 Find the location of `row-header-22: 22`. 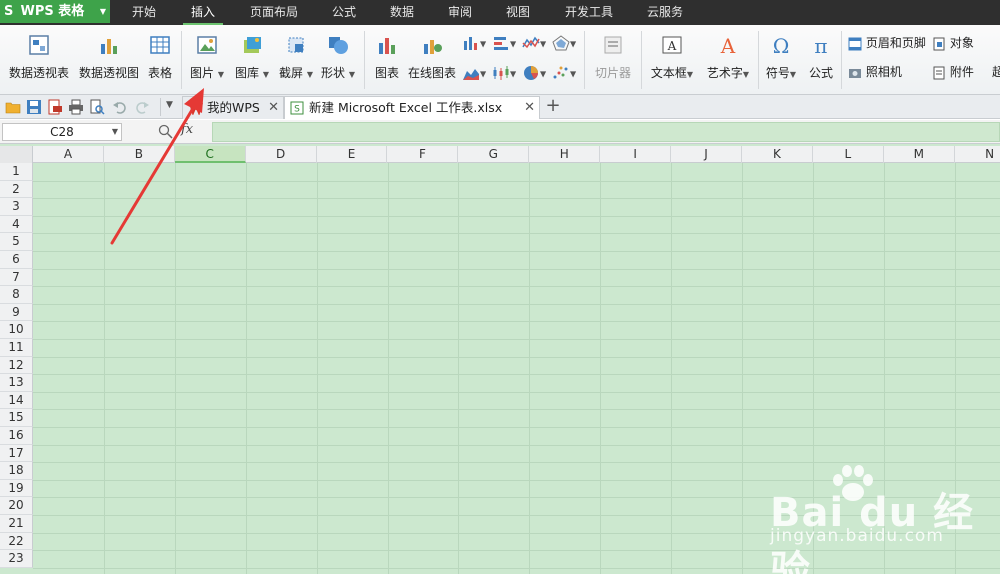

row-header-22: 22 is located at coordinates (16, 541).